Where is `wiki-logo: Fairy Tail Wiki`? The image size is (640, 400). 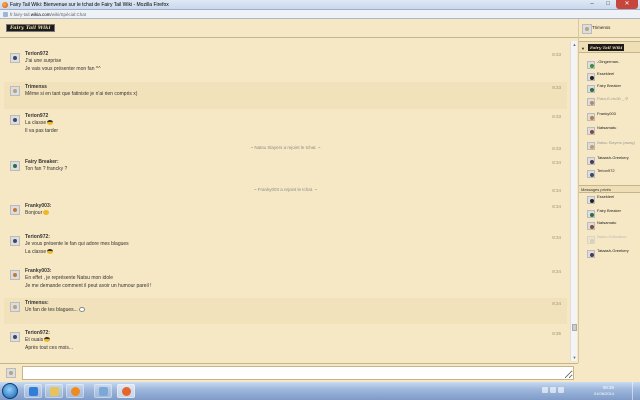
wiki-logo: Fairy Tail Wiki is located at coordinates (30, 28).